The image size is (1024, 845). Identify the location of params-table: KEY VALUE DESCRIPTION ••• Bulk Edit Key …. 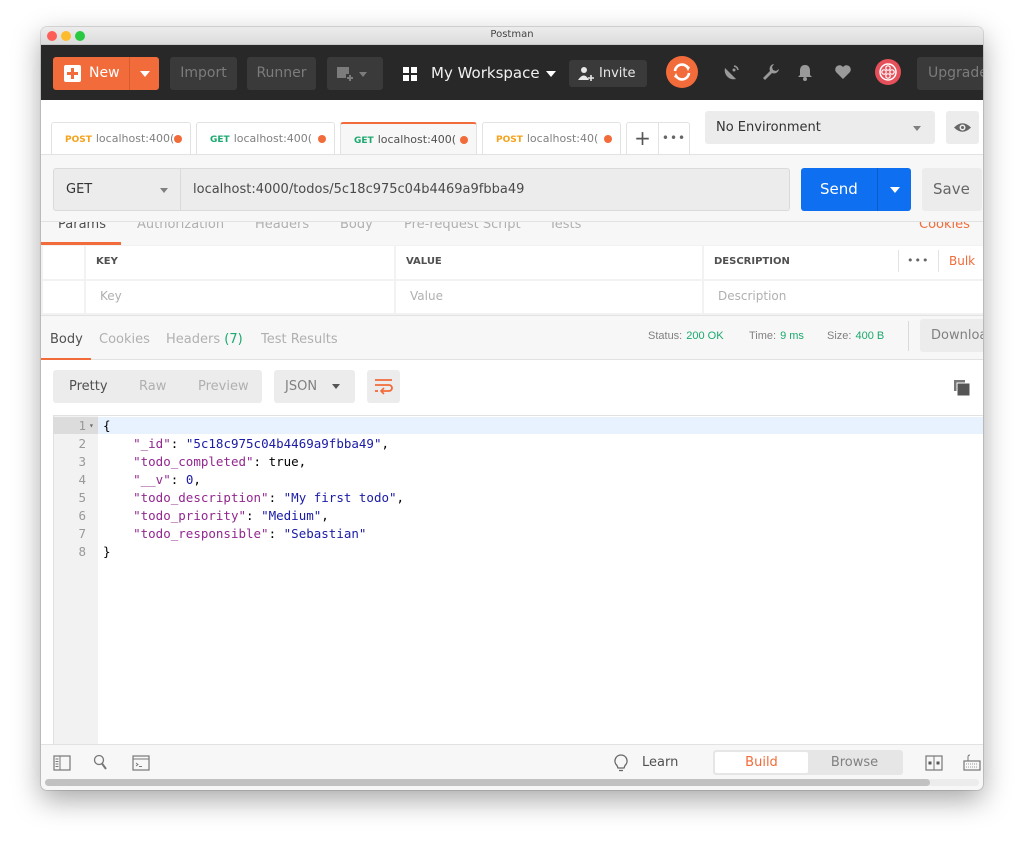
(512, 280).